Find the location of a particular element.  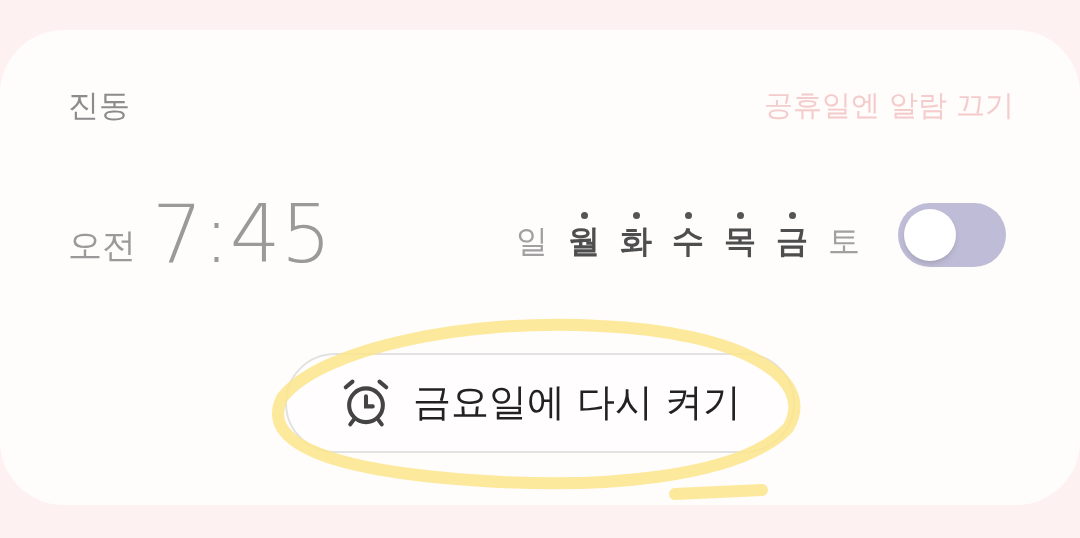

weekday-label: 수 is located at coordinates (688, 241).